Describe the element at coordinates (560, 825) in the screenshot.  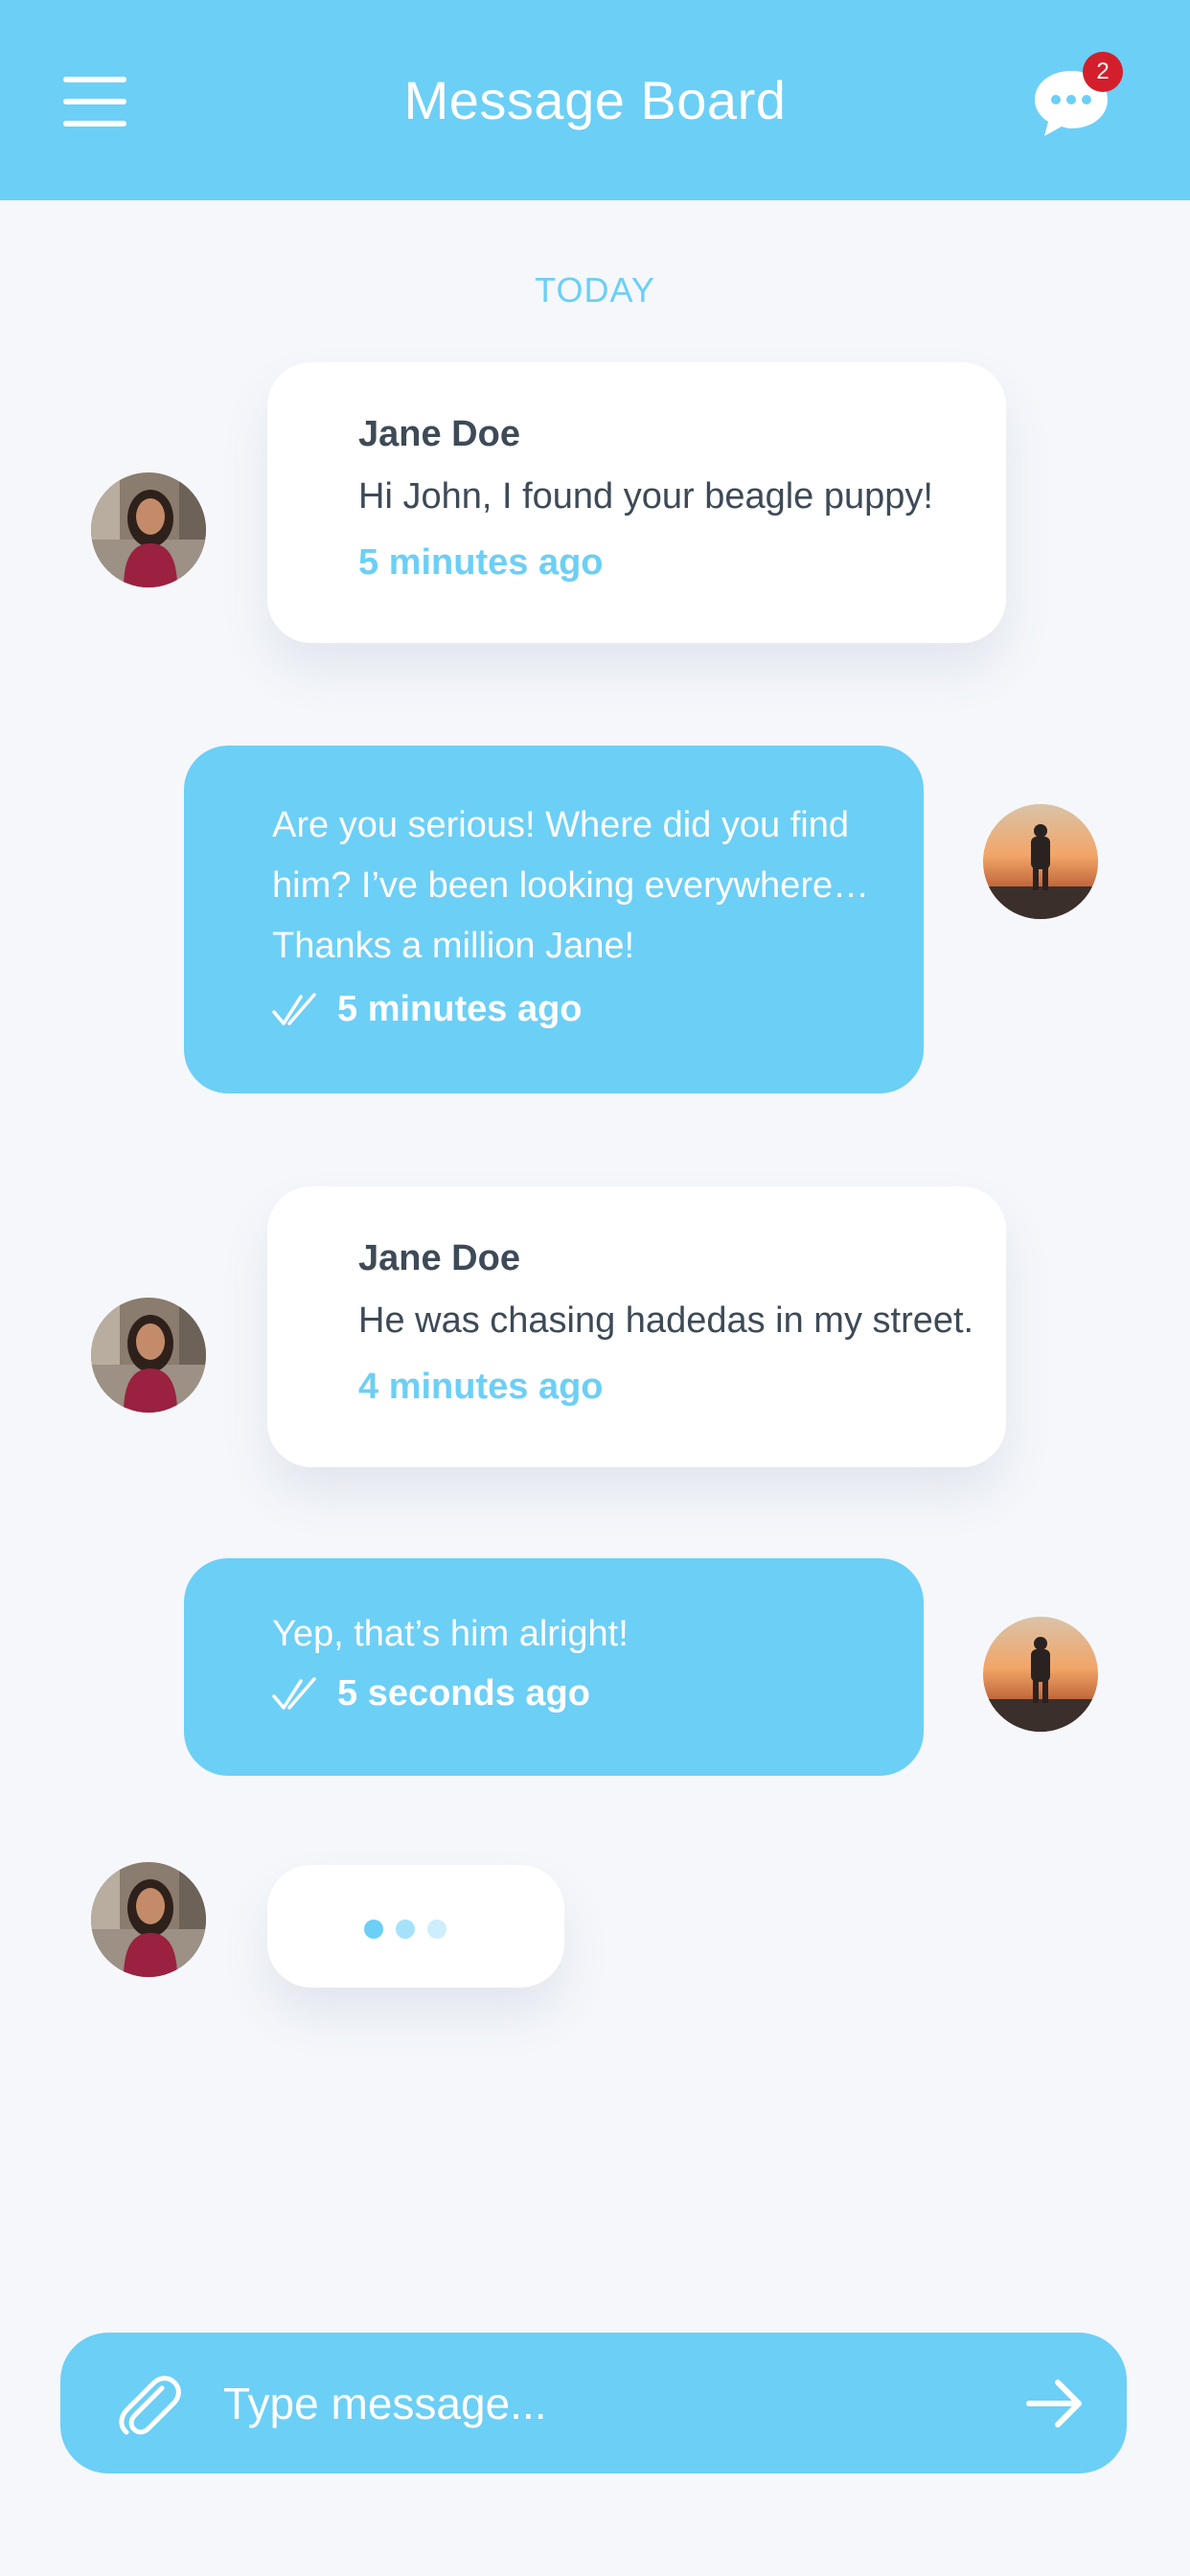
I see `message-text-line: Are you serious! Where did you find` at that location.